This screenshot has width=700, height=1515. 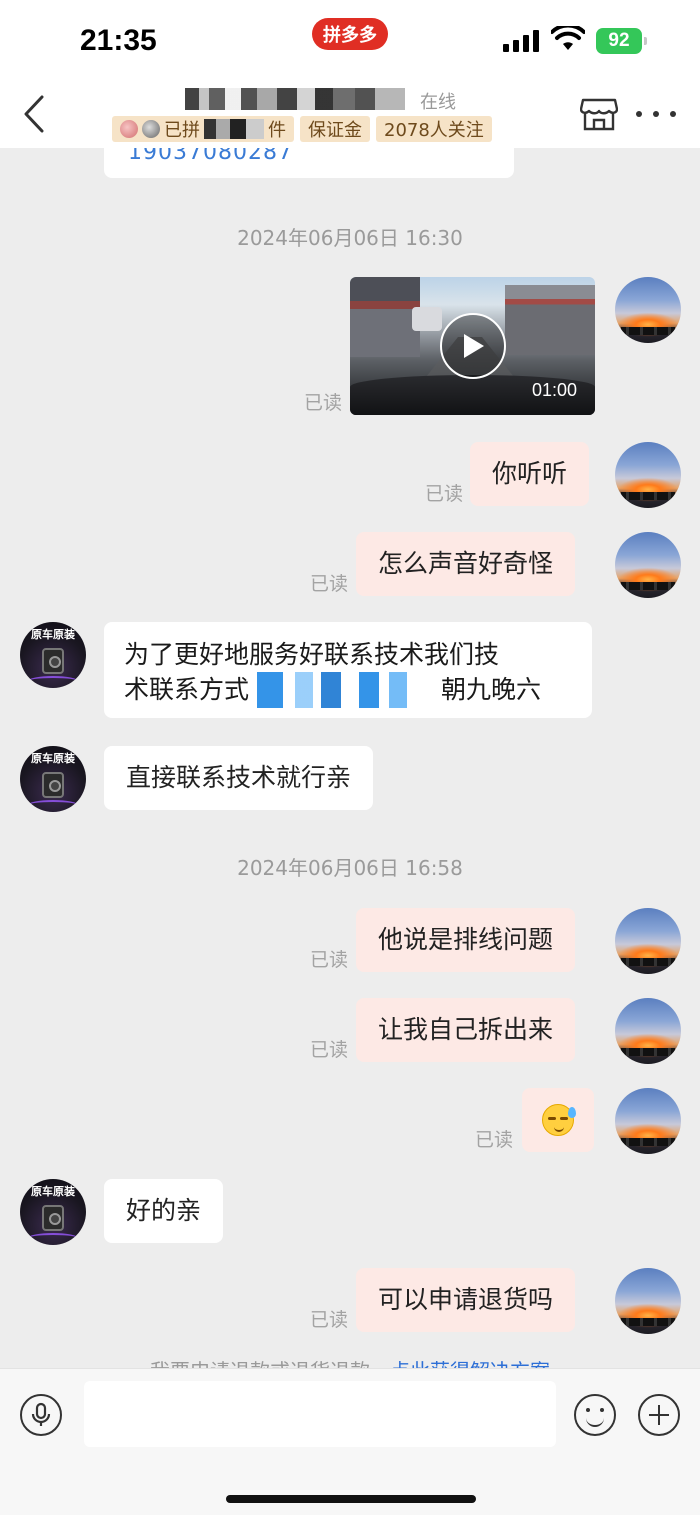 What do you see at coordinates (234, 129) in the screenshot?
I see `tag-redacted` at bounding box center [234, 129].